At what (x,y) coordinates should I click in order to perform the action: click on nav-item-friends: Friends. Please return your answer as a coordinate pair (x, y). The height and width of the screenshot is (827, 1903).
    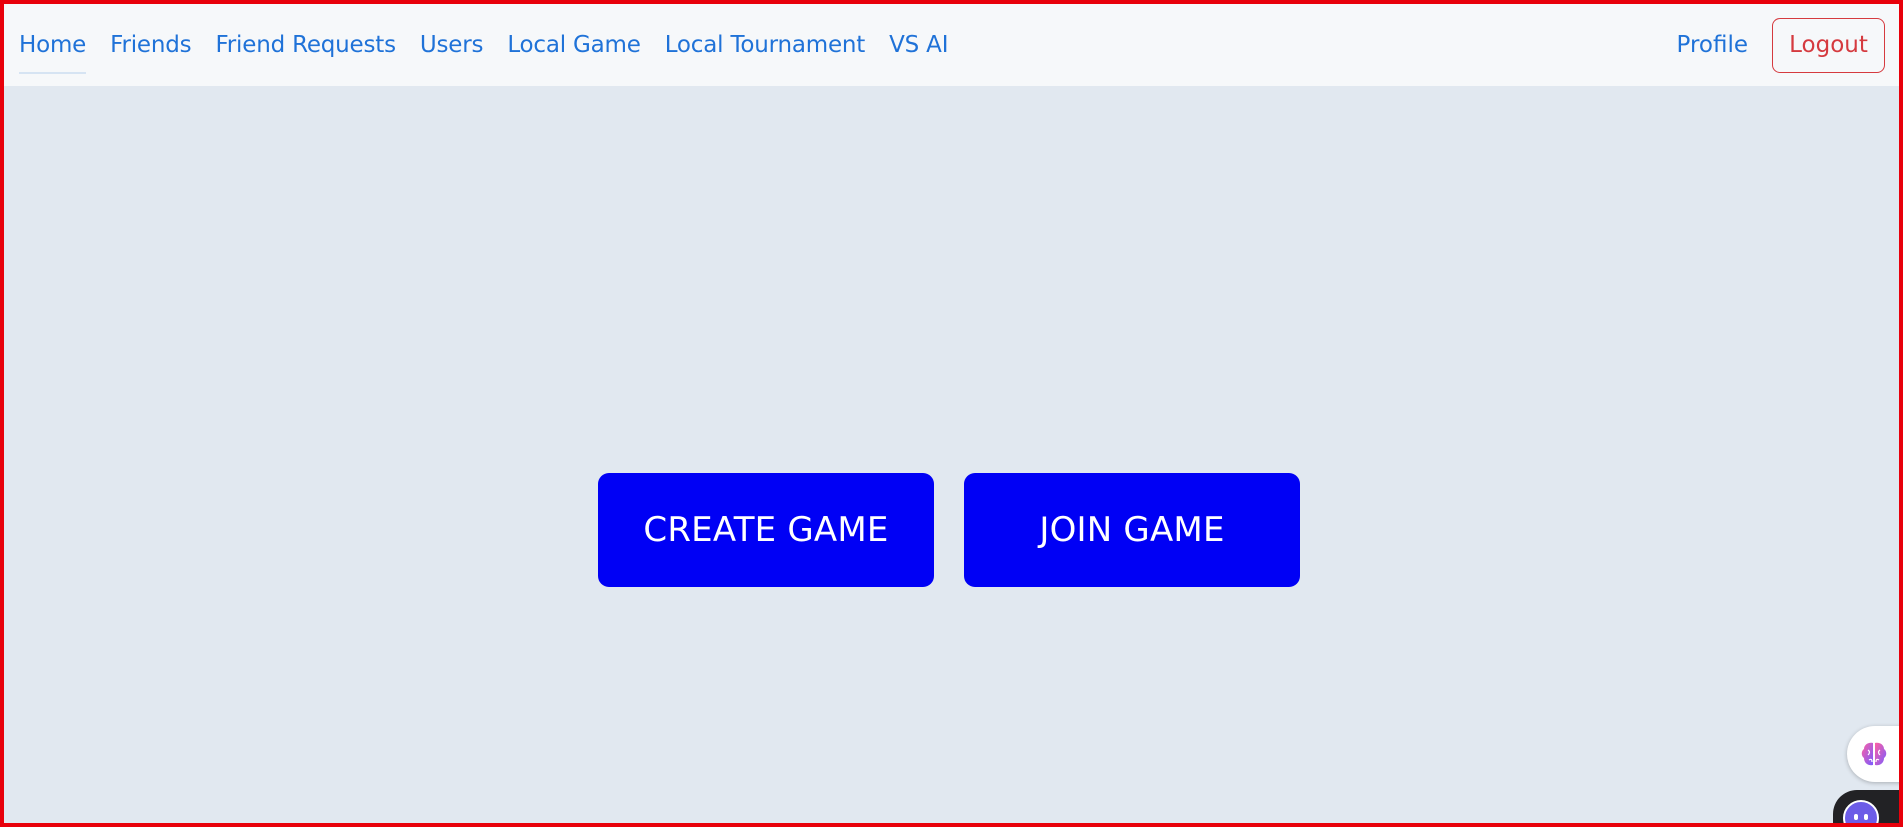
    Looking at the image, I should click on (151, 45).